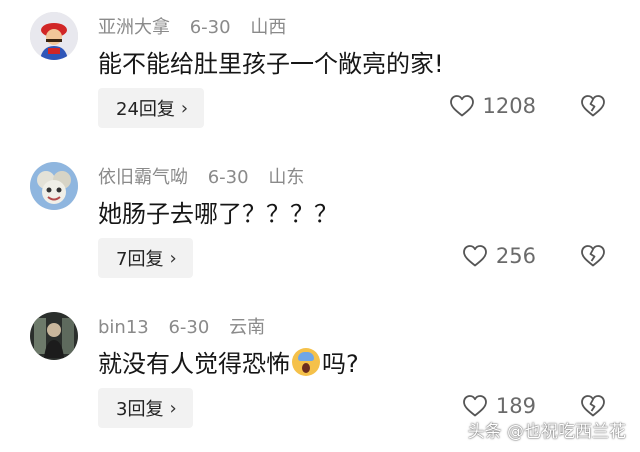  Describe the element at coordinates (546, 432) in the screenshot. I see `watermark: 头条 @也祝吃西兰花` at that location.